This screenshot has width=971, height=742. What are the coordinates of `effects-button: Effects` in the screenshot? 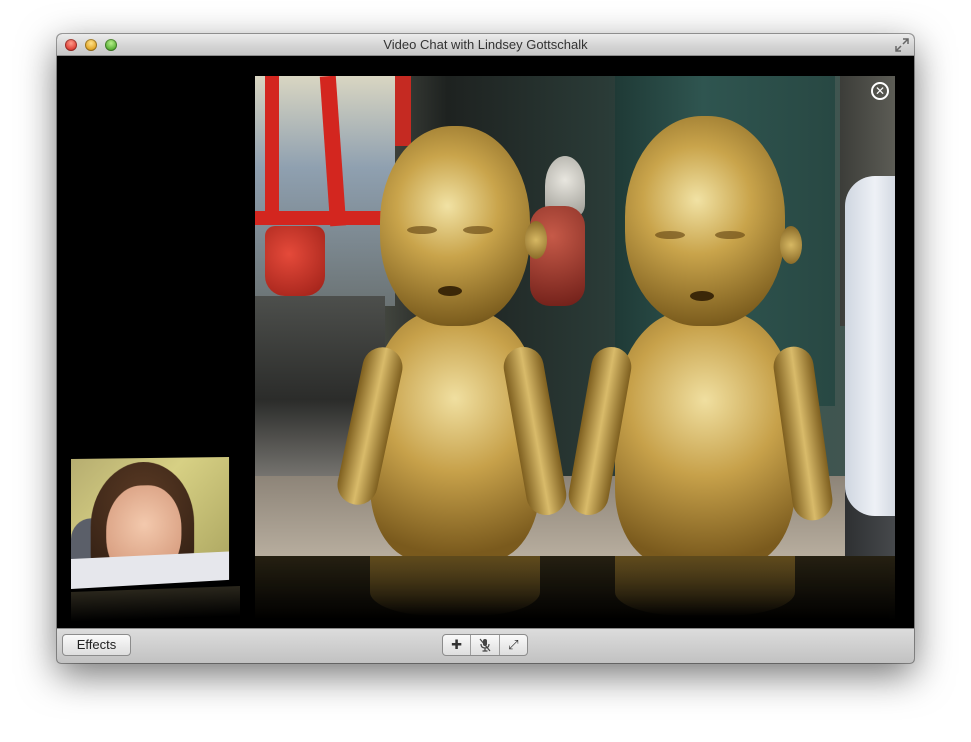 It's located at (96, 645).